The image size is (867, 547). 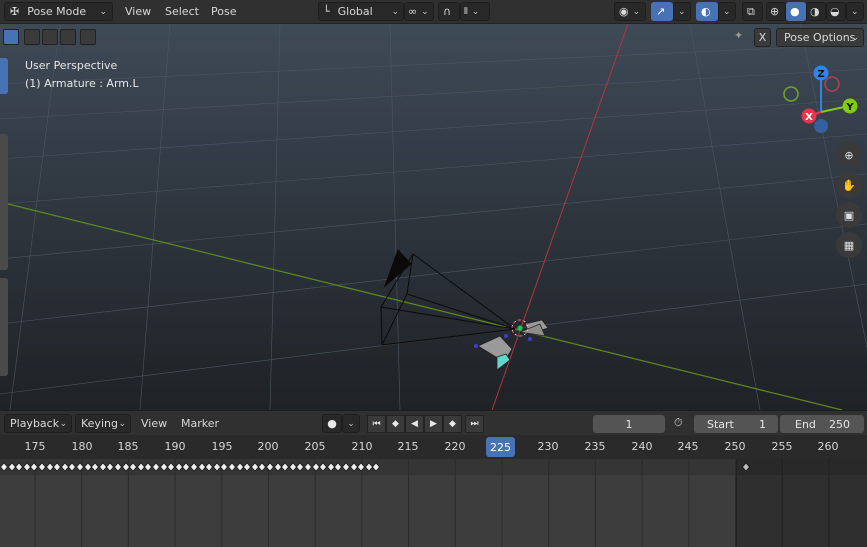 What do you see at coordinates (776, 11) in the screenshot?
I see `shading-wireframe: ⊕` at bounding box center [776, 11].